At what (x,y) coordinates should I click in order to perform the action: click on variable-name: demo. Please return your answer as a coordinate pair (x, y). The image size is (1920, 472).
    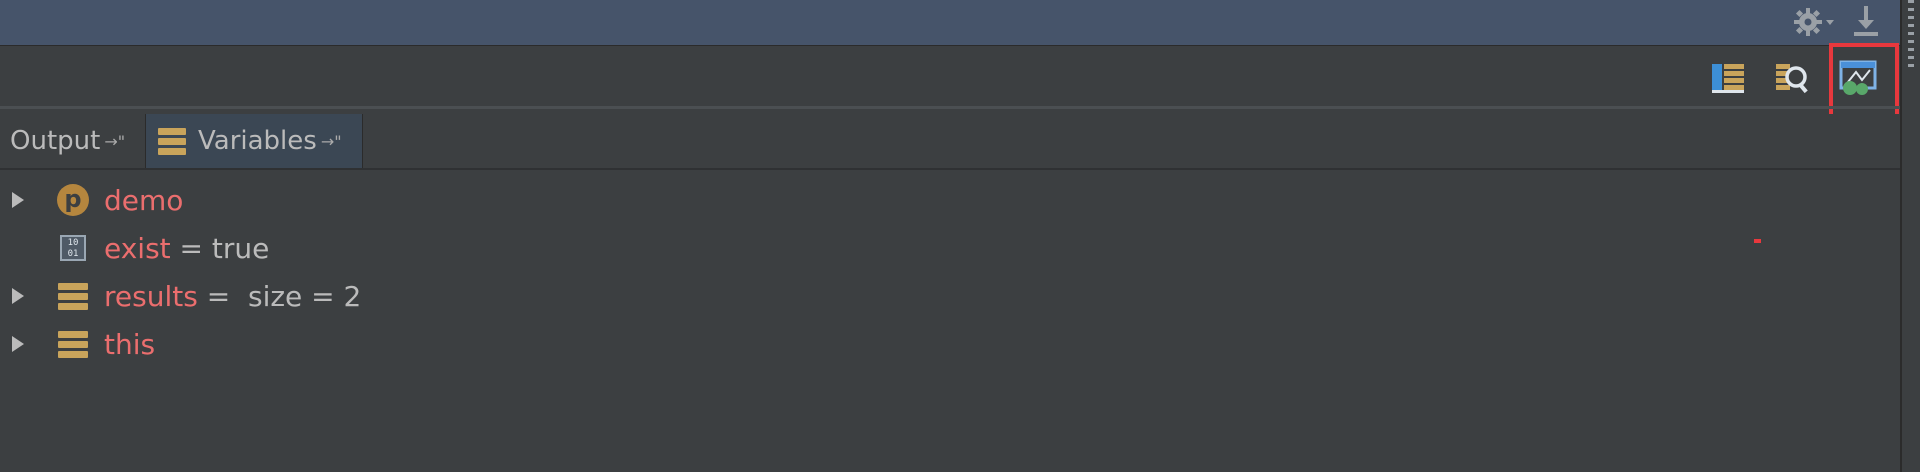
    Looking at the image, I should click on (144, 200).